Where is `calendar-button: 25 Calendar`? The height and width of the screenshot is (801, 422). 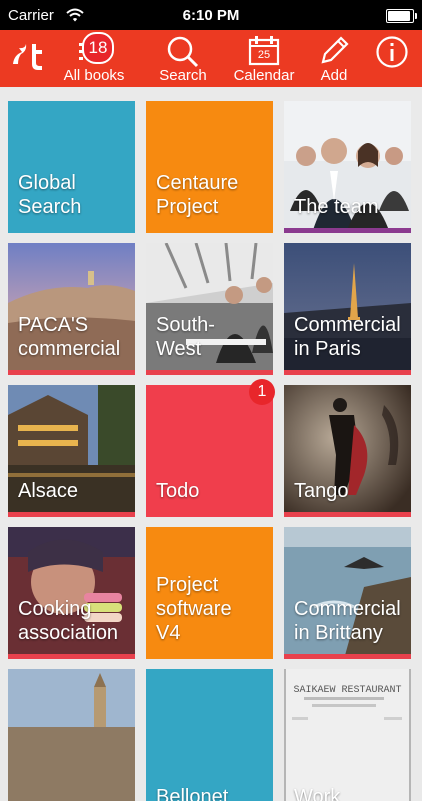
calendar-button: 25 Calendar is located at coordinates (264, 58).